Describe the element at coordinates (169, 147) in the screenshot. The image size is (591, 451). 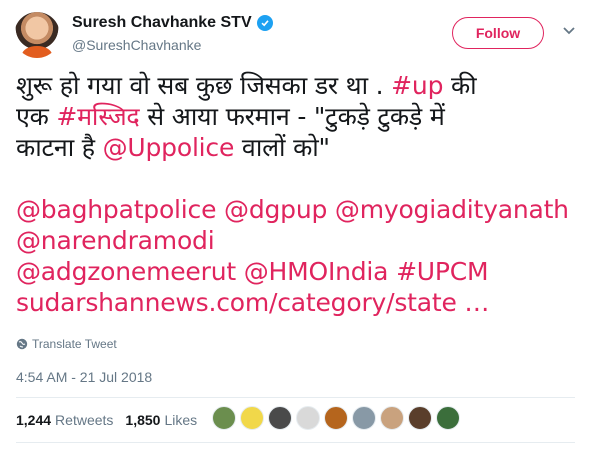
I see `mention-uppolice-link: @Uppolice` at that location.